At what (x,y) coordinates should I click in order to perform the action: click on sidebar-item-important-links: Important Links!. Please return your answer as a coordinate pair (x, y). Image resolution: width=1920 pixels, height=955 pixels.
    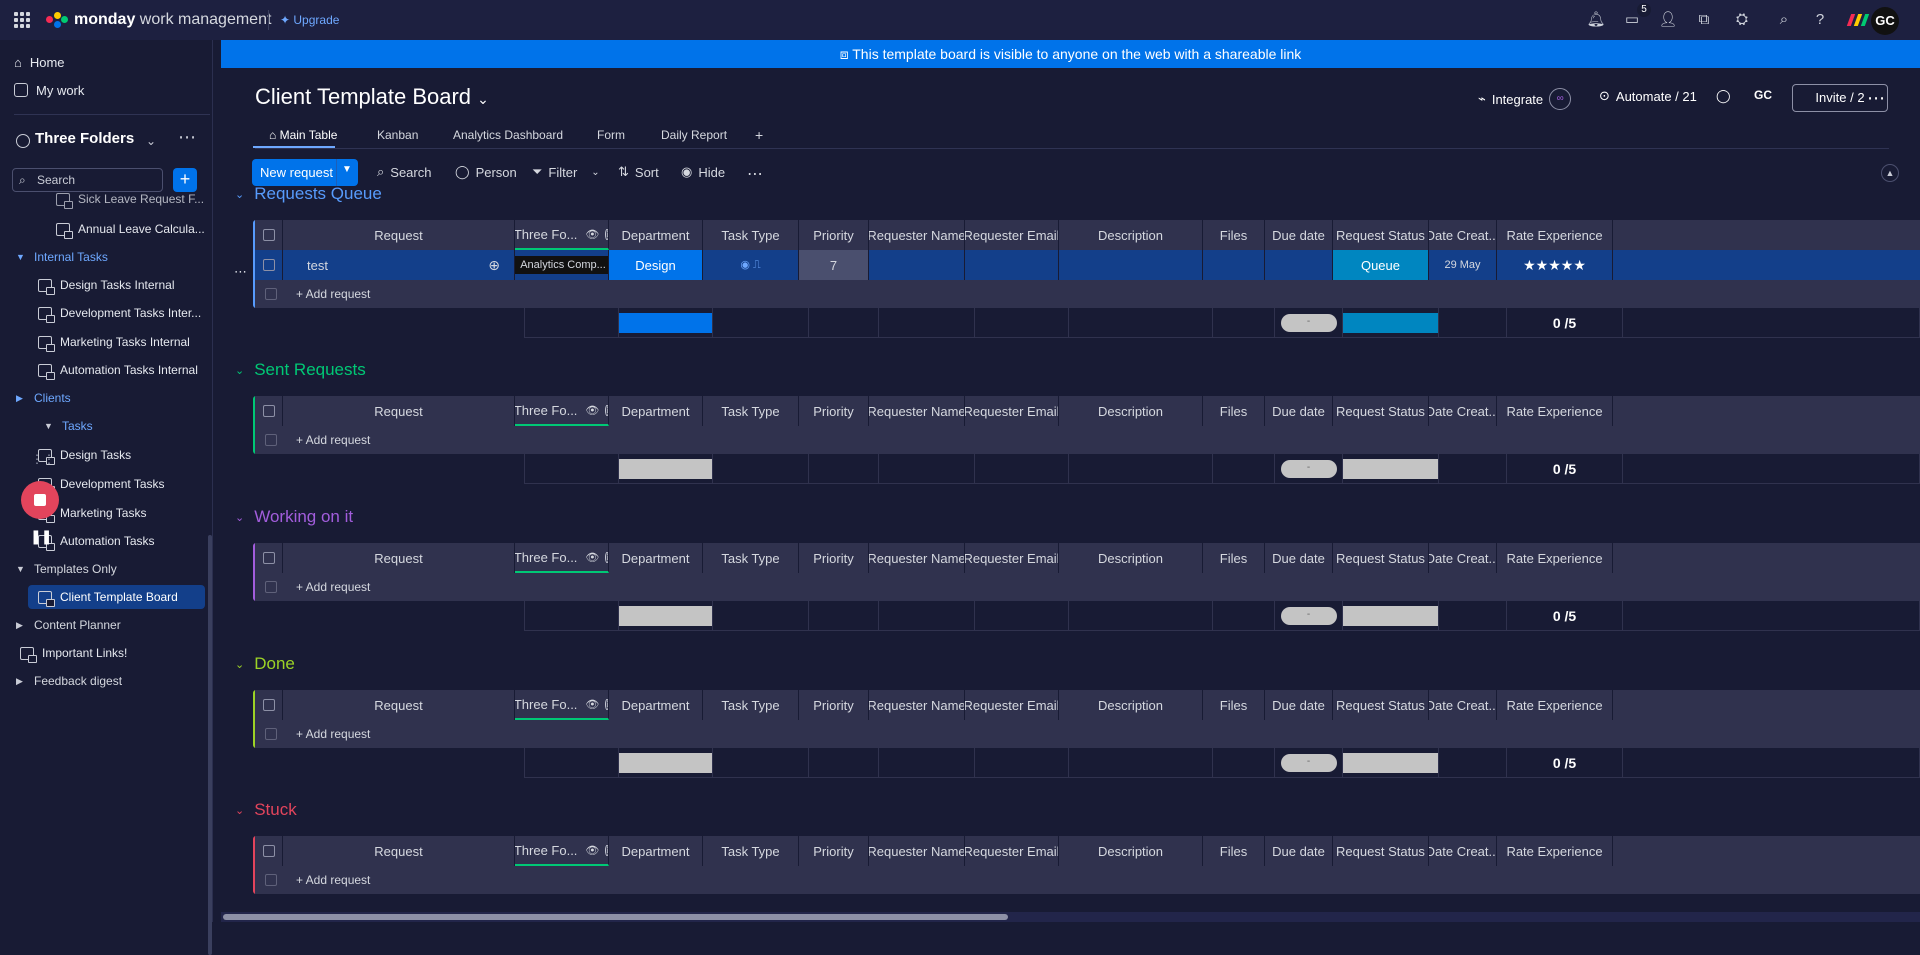
    Looking at the image, I should click on (73, 653).